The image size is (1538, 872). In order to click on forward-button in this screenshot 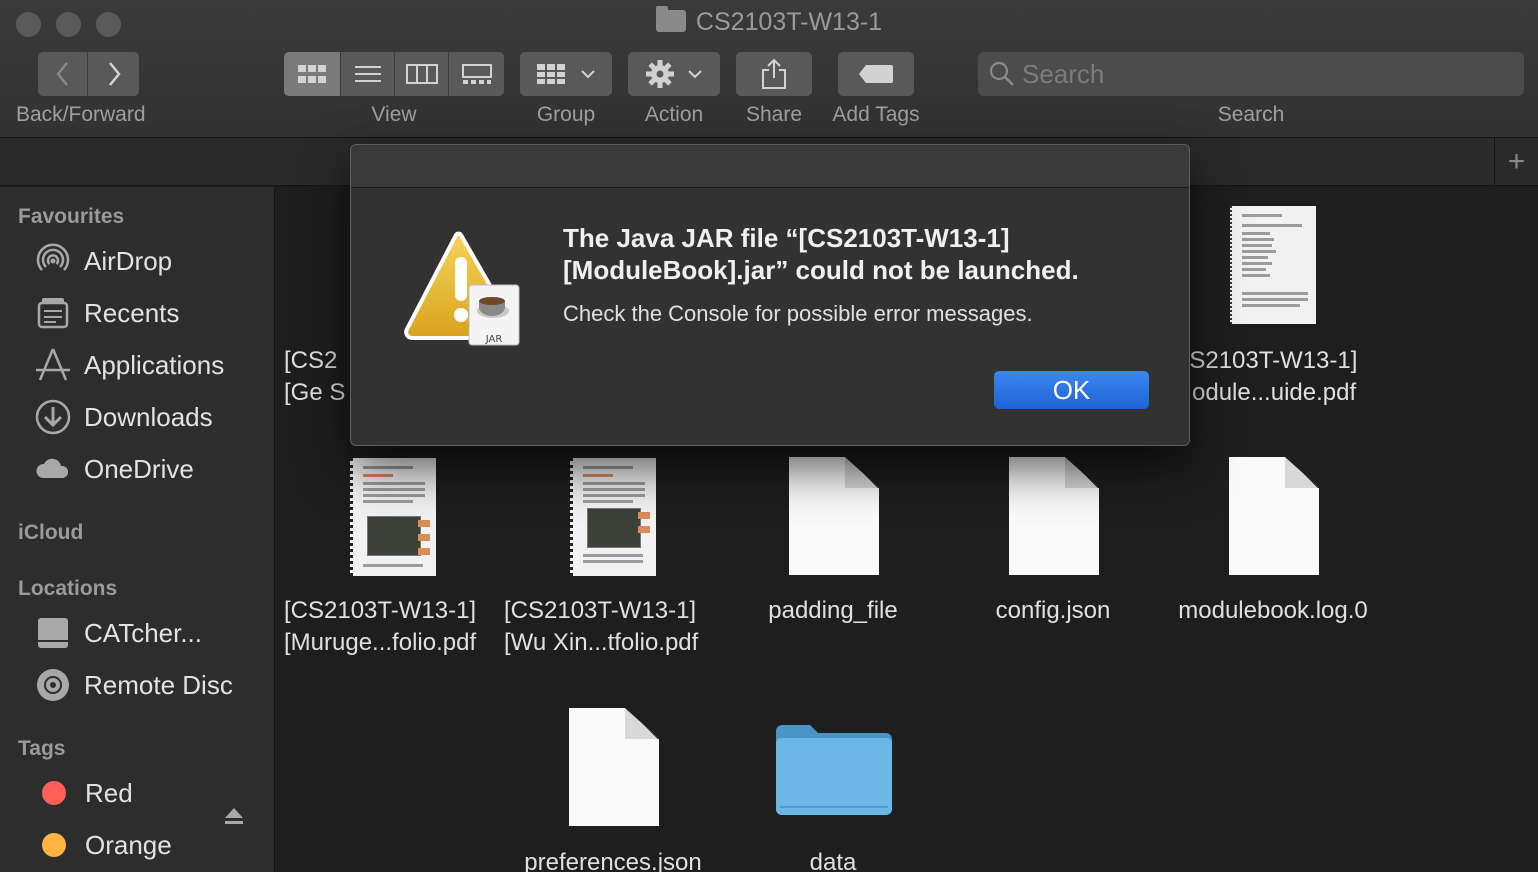, I will do `click(113, 74)`.